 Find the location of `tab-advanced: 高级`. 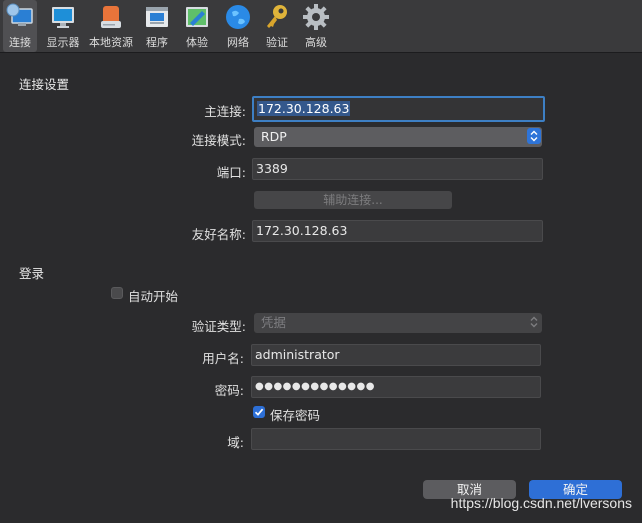

tab-advanced: 高级 is located at coordinates (316, 26).